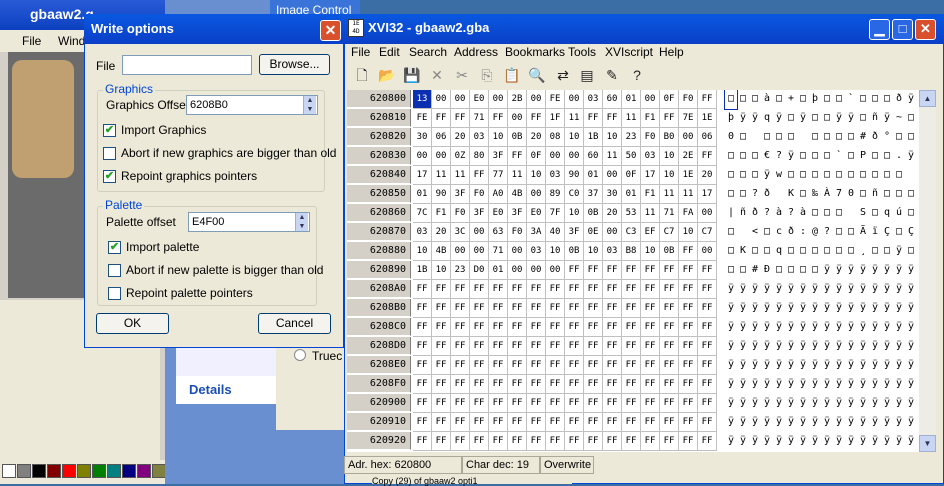 The image size is (944, 486). What do you see at coordinates (650, 137) in the screenshot?
I see `hex-cell: F0` at bounding box center [650, 137].